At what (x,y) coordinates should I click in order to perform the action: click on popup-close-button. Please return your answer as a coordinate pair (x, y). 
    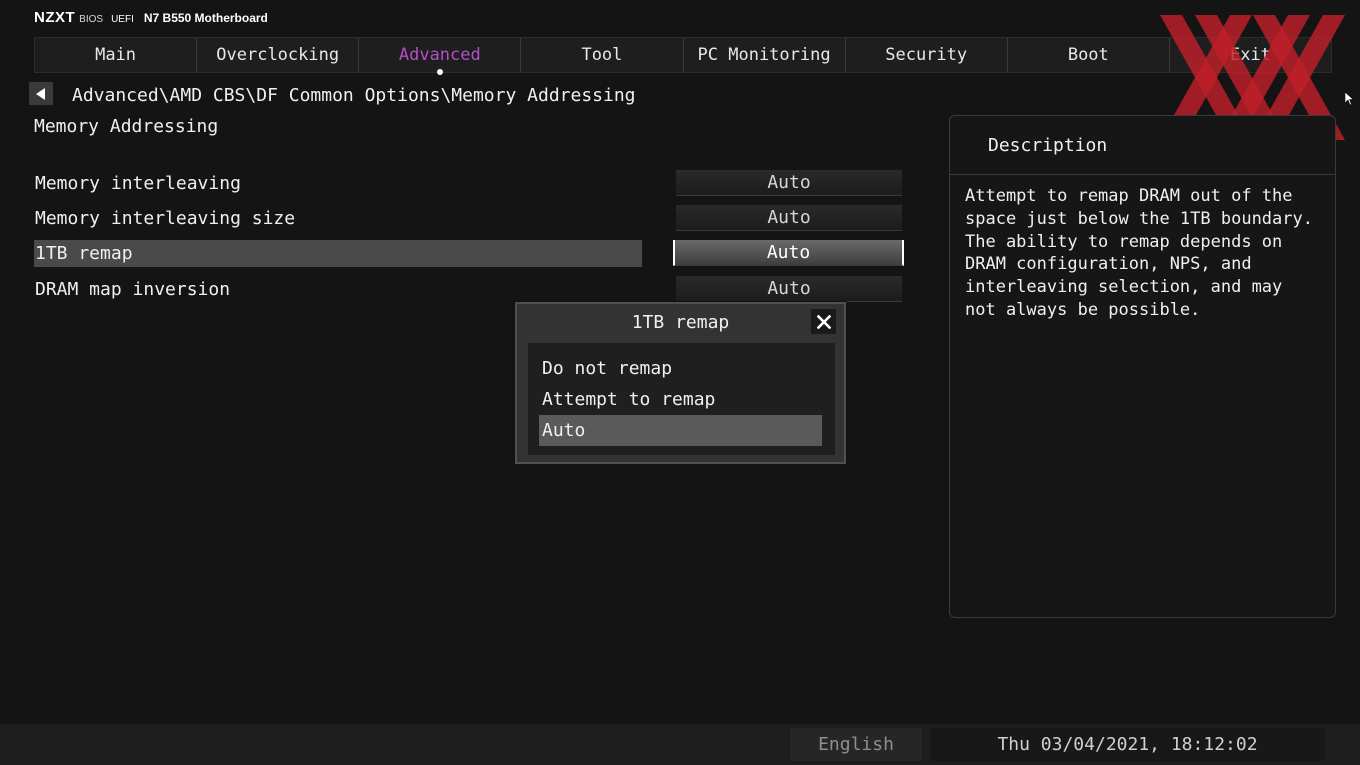
    Looking at the image, I should click on (823, 321).